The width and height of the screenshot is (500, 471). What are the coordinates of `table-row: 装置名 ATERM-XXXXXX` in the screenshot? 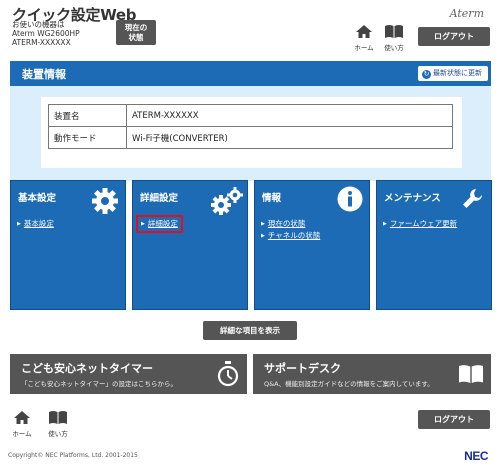 It's located at (250, 115).